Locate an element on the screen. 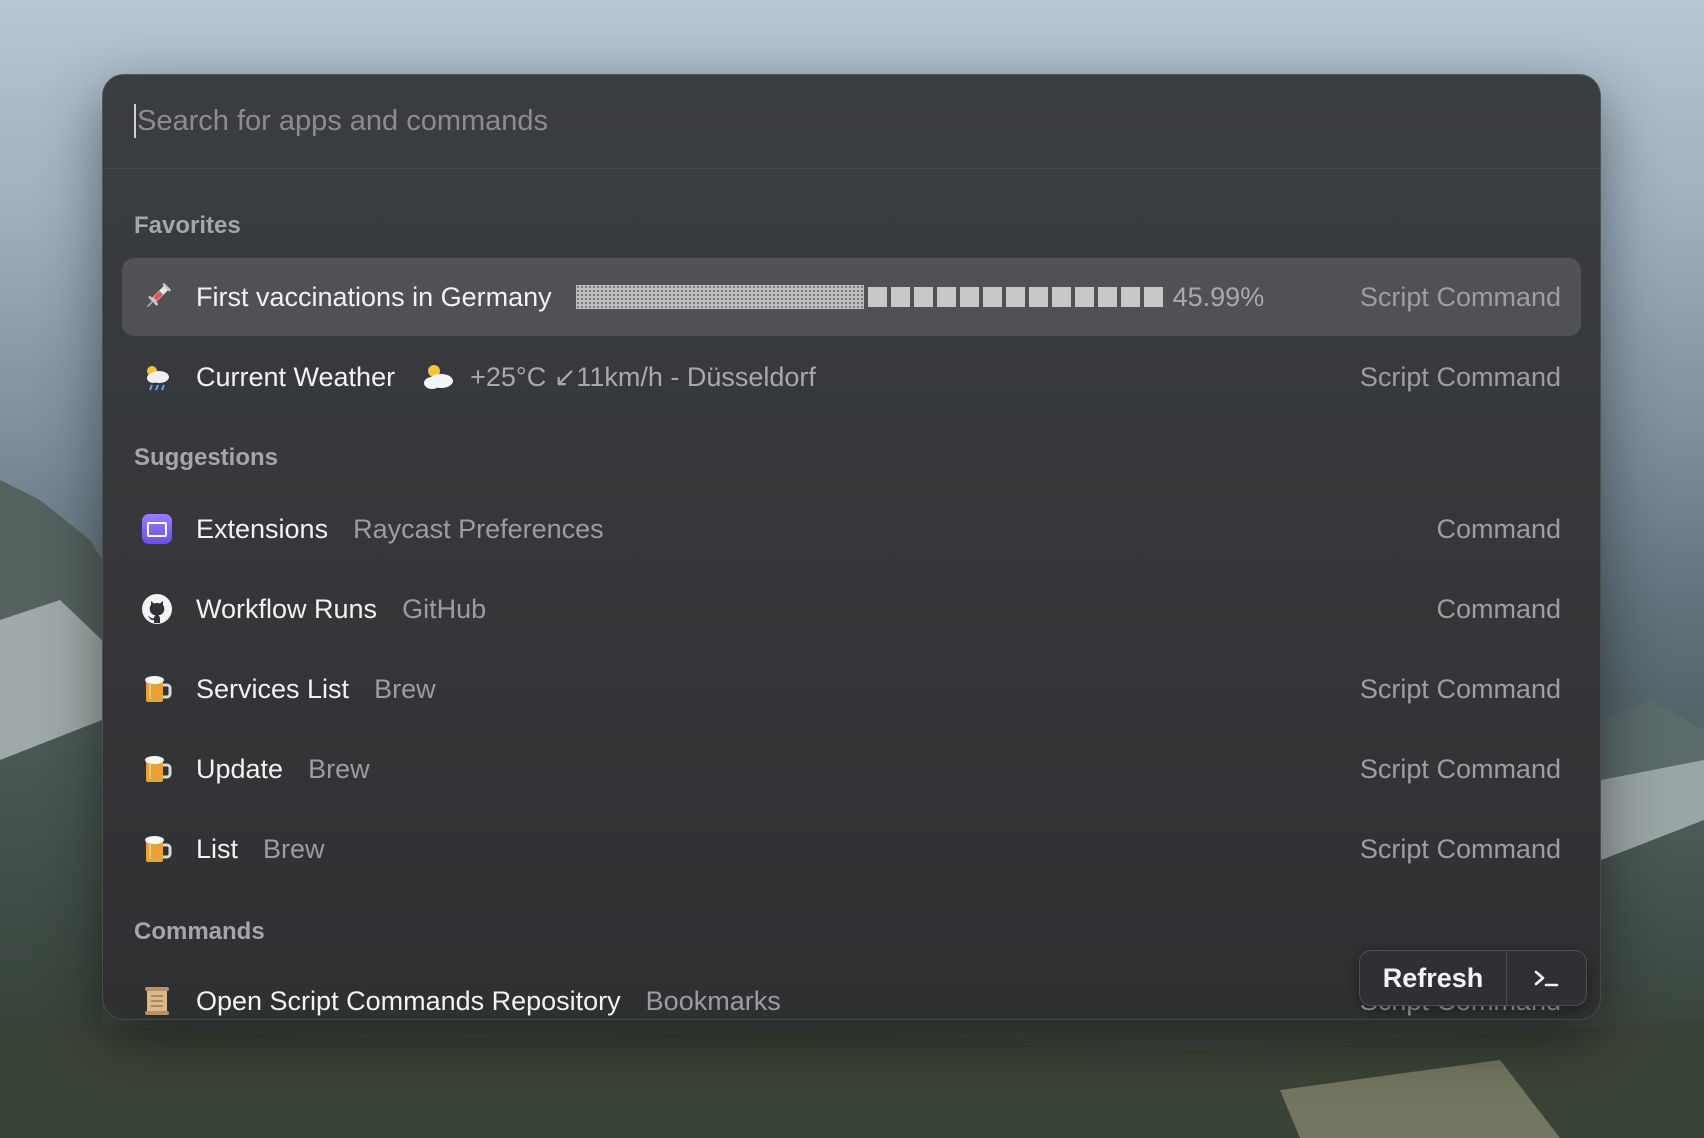 This screenshot has height=1138, width=1704. item-subtitle: Raycast Preferences is located at coordinates (478, 528).